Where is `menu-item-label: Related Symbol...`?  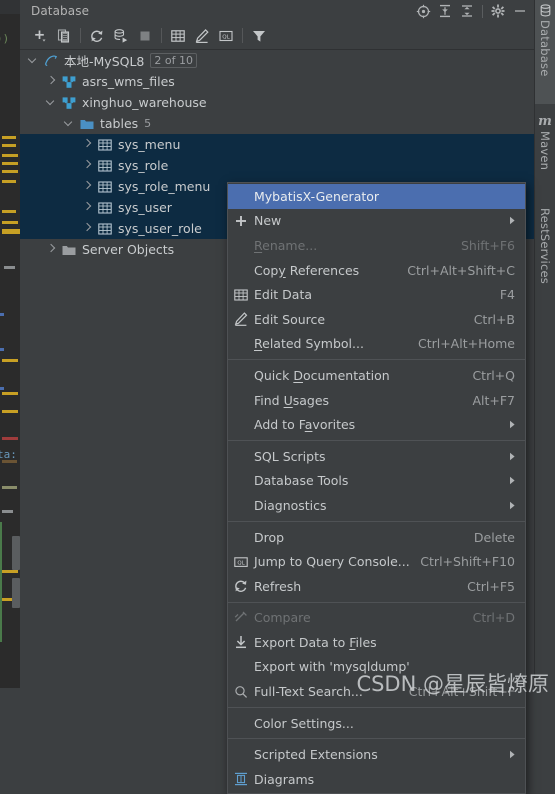 menu-item-label: Related Symbol... is located at coordinates (309, 344).